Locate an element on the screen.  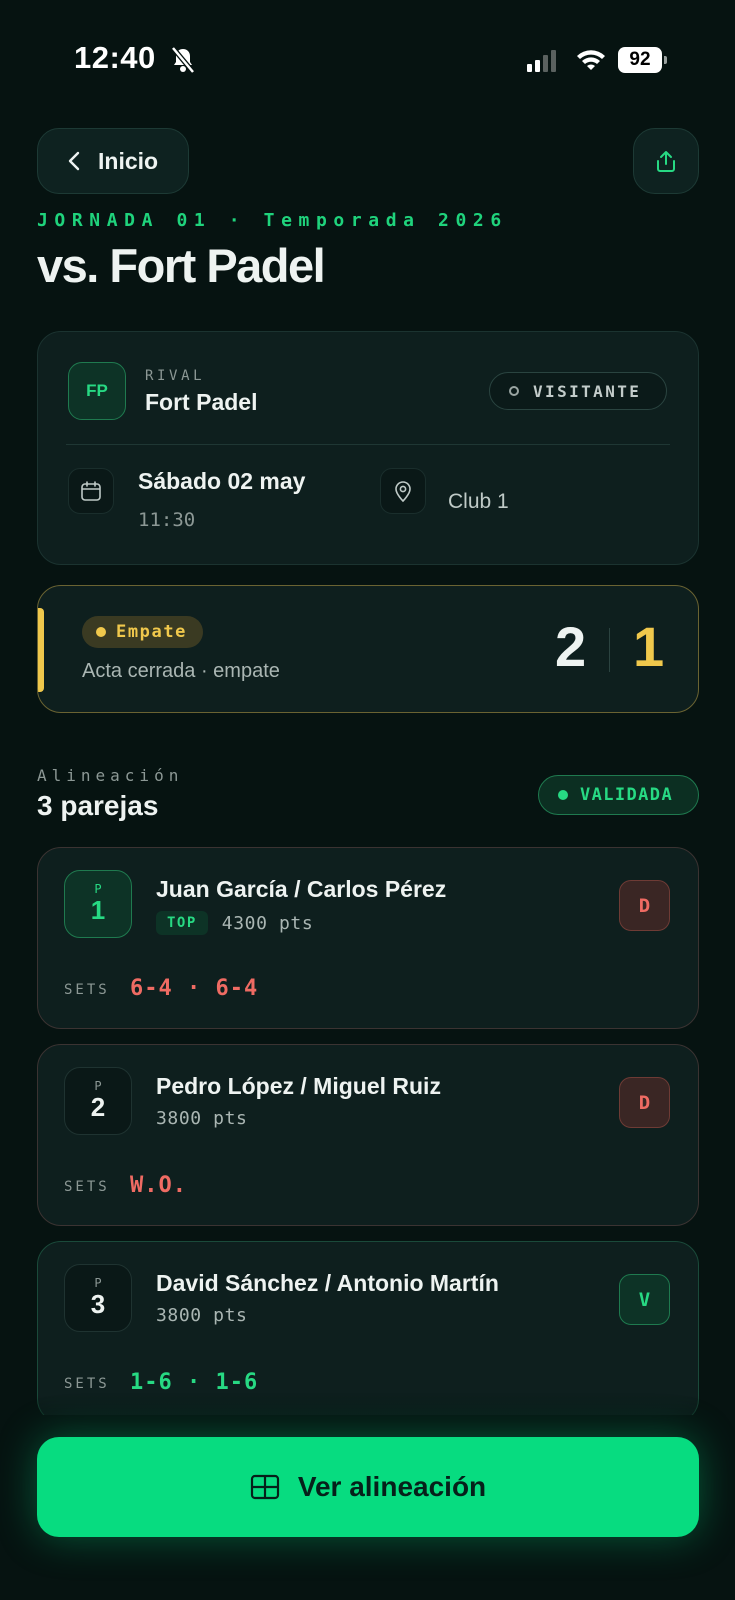
home-score: 2 is located at coordinates (571, 646).